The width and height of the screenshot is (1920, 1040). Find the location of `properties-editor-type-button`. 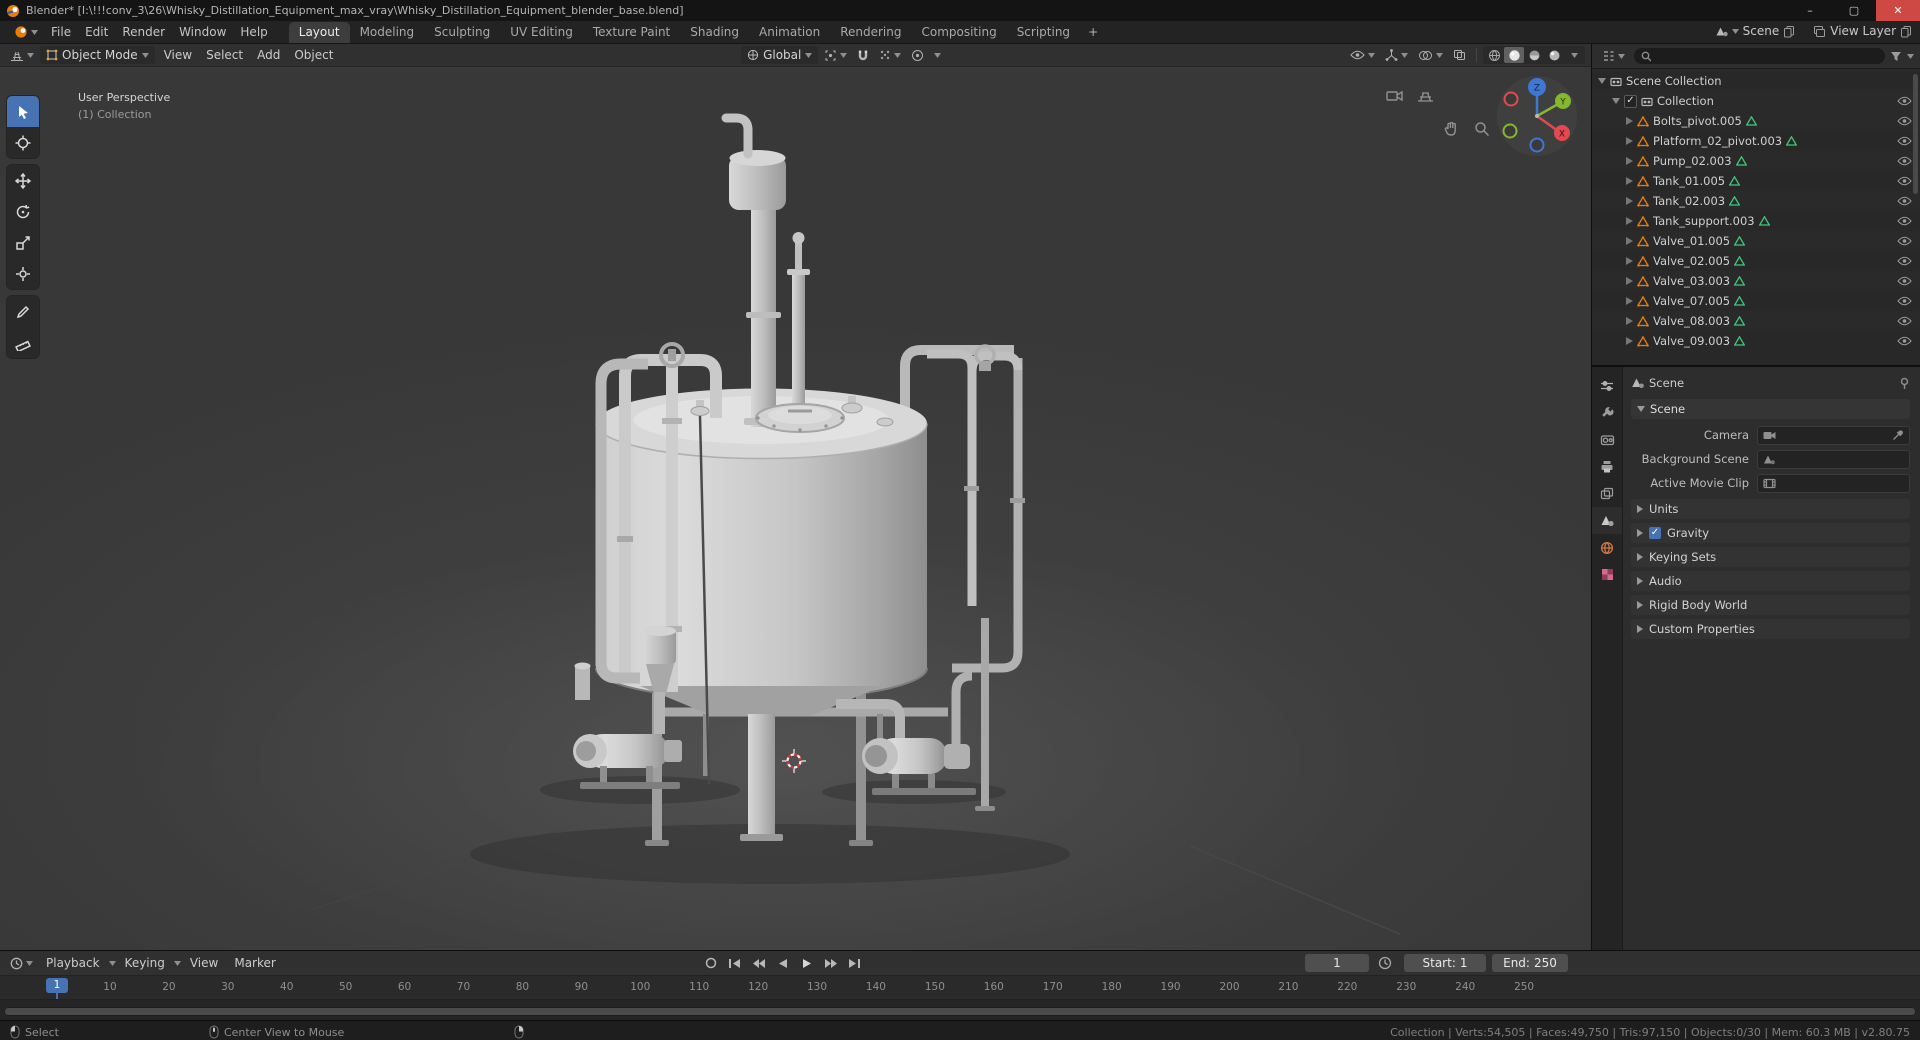

properties-editor-type-button is located at coordinates (1607, 385).